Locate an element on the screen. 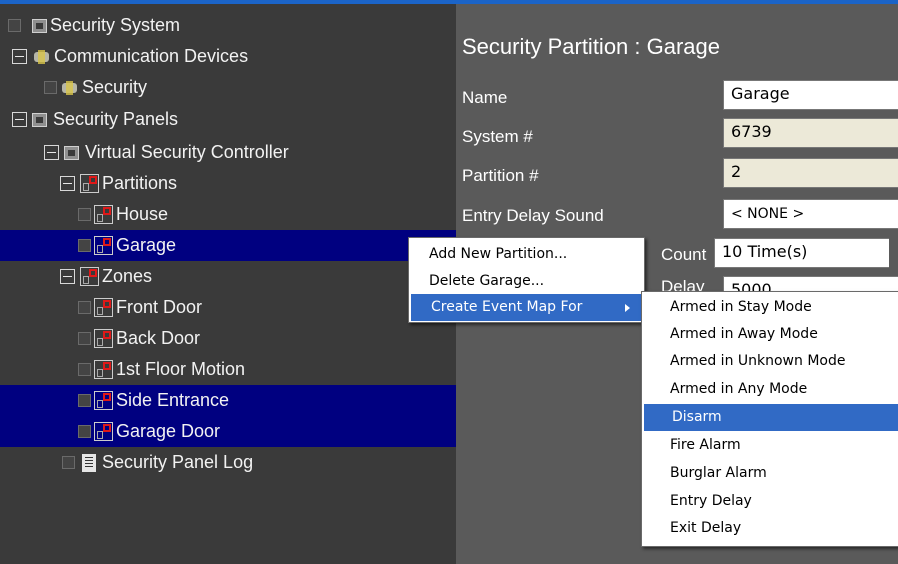  tree-item-security-panels: Security Panels is located at coordinates (228, 119).